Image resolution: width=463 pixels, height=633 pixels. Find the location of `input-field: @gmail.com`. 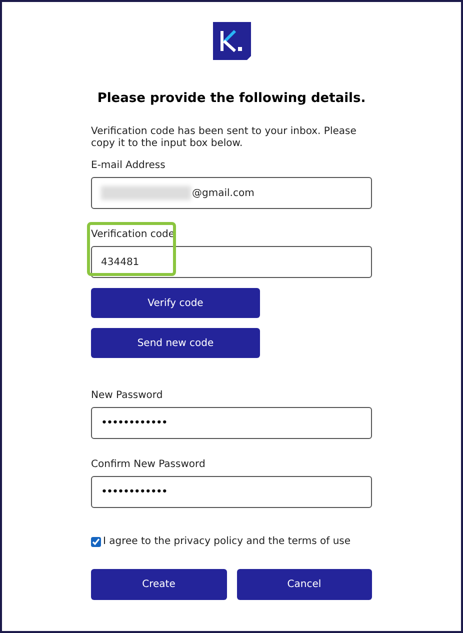

input-field: @gmail.com is located at coordinates (231, 193).